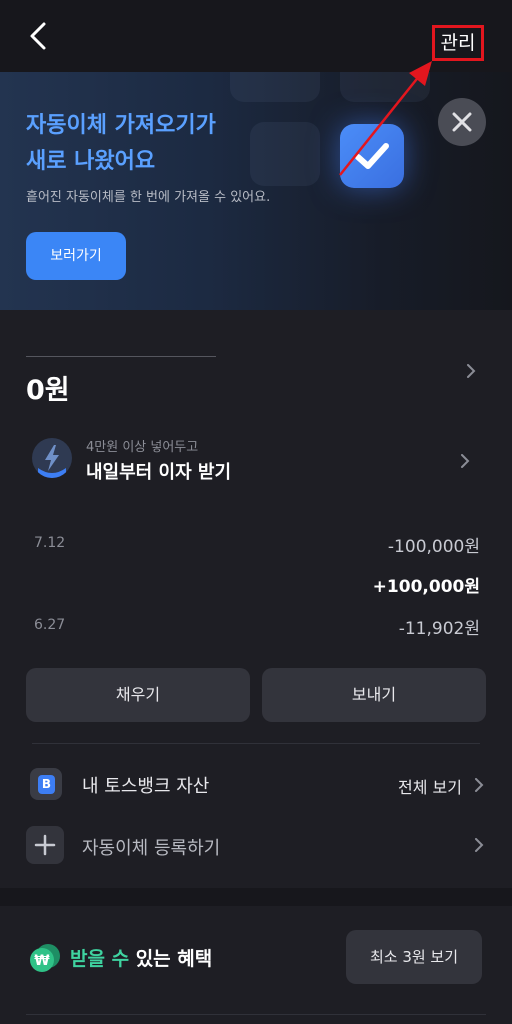 The width and height of the screenshot is (512, 1024). What do you see at coordinates (91, 161) in the screenshot?
I see `banner-title-line2: 새로 나왔어요` at bounding box center [91, 161].